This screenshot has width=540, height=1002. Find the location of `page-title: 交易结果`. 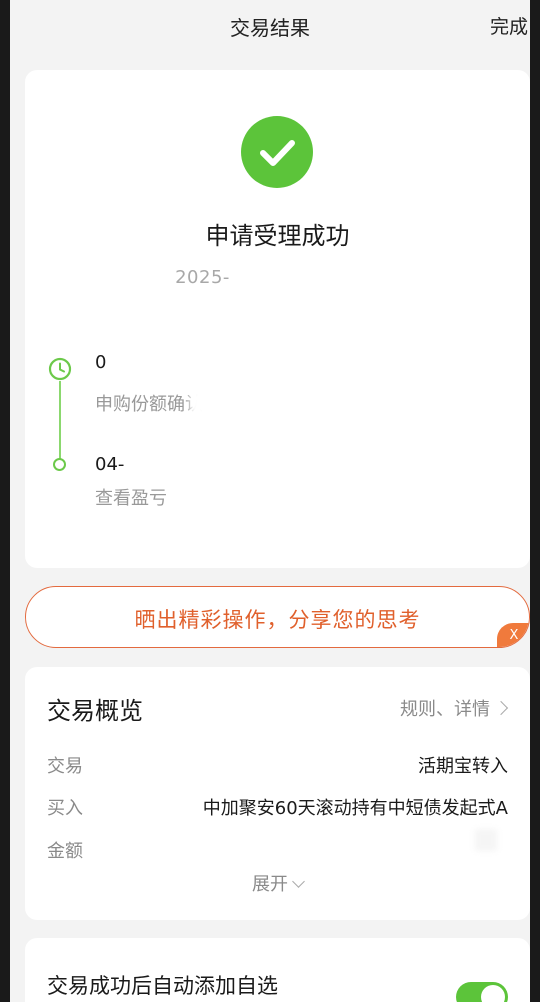

page-title: 交易结果 is located at coordinates (270, 28).